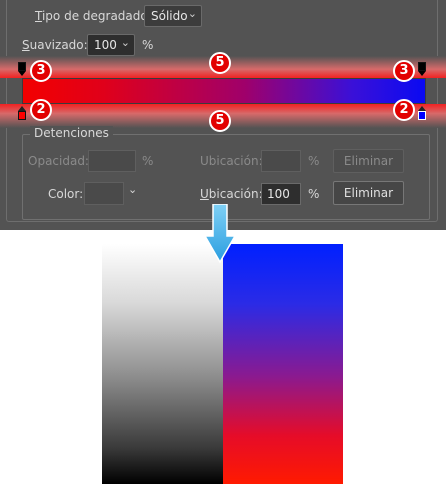 The image size is (446, 484). What do you see at coordinates (368, 161) in the screenshot?
I see `delete-opacity-stop-button: Eliminar` at bounding box center [368, 161].